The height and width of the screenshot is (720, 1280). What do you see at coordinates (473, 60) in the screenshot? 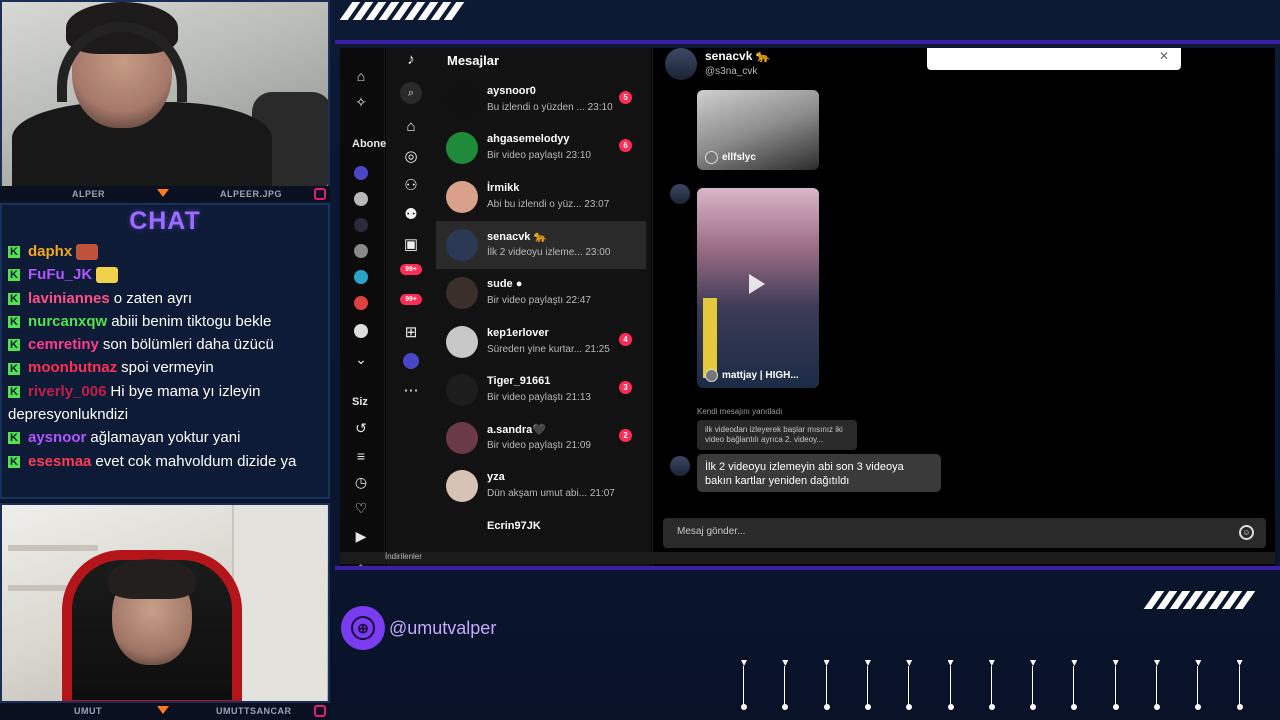
I see `messages-title: Mesajlar` at bounding box center [473, 60].